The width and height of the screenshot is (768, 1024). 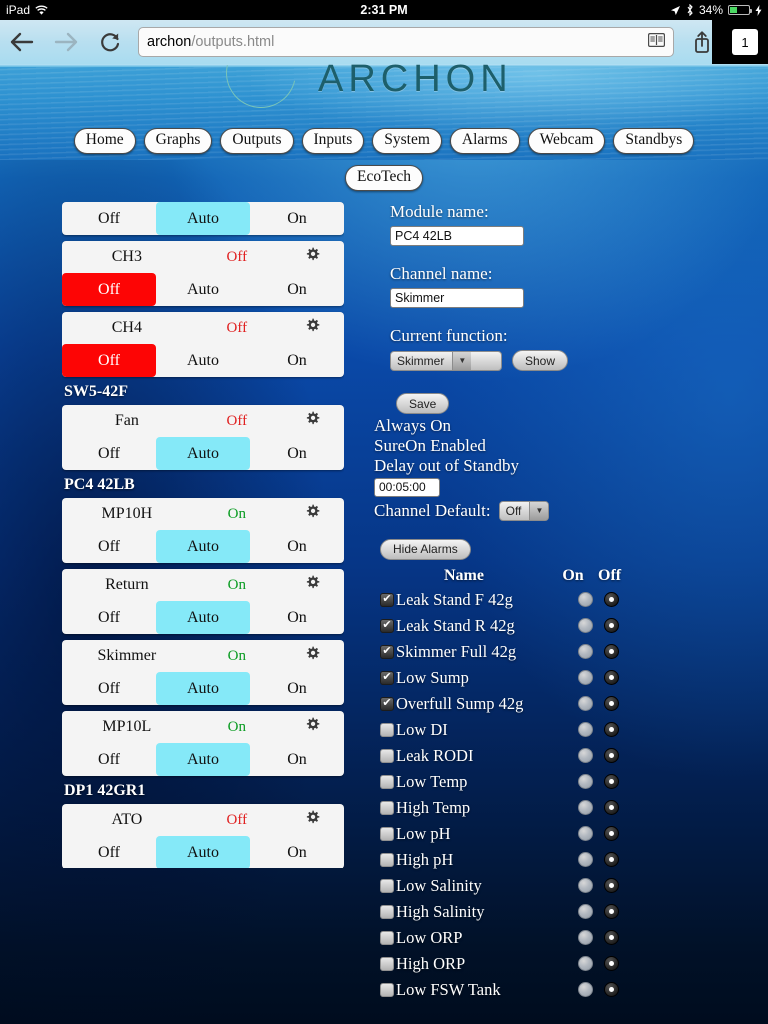 What do you see at coordinates (457, 236) in the screenshot?
I see `module-name-input` at bounding box center [457, 236].